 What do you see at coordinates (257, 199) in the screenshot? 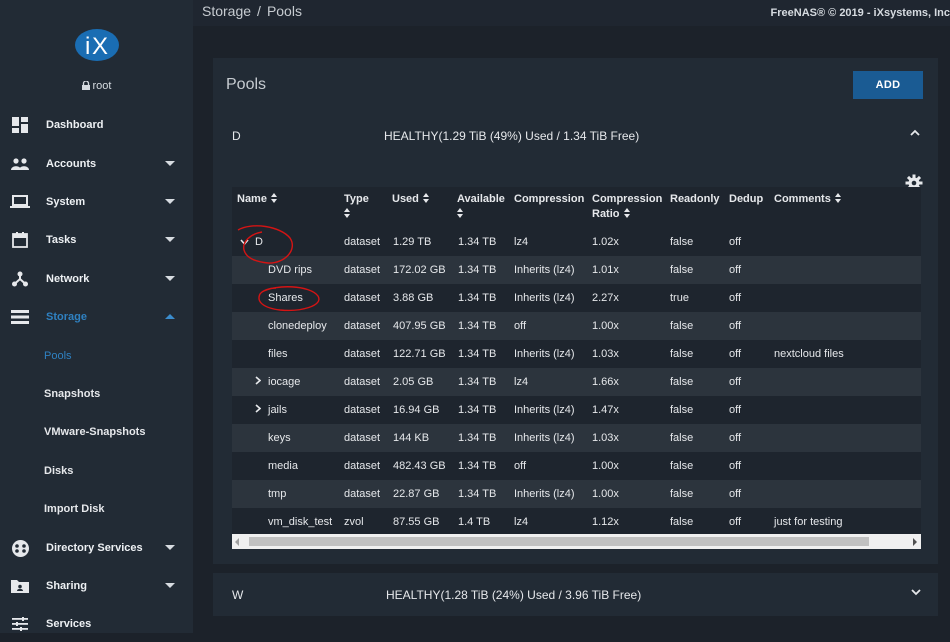
I see `col-header-name: Name` at bounding box center [257, 199].